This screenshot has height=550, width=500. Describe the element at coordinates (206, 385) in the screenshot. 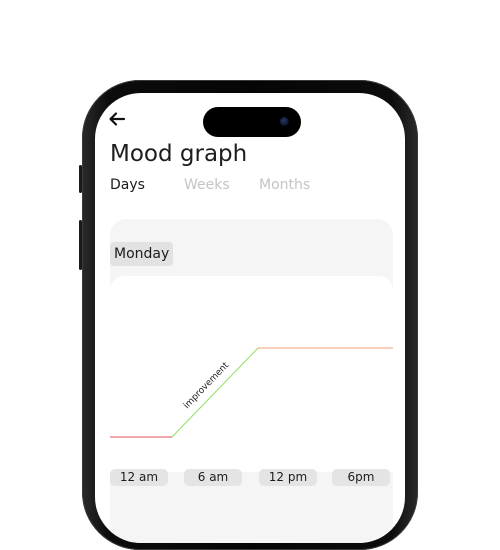

I see `annotation-label: improvement` at that location.